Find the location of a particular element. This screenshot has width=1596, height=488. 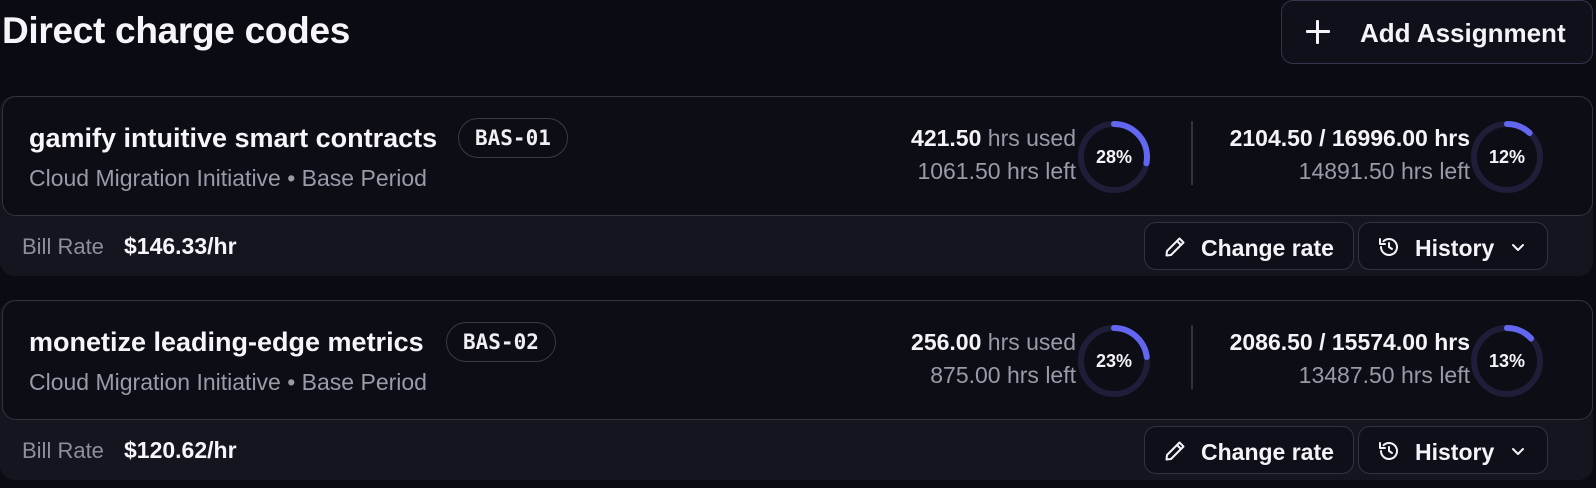

total-hours-left: 14891.50 hrs left is located at coordinates (1384, 171).